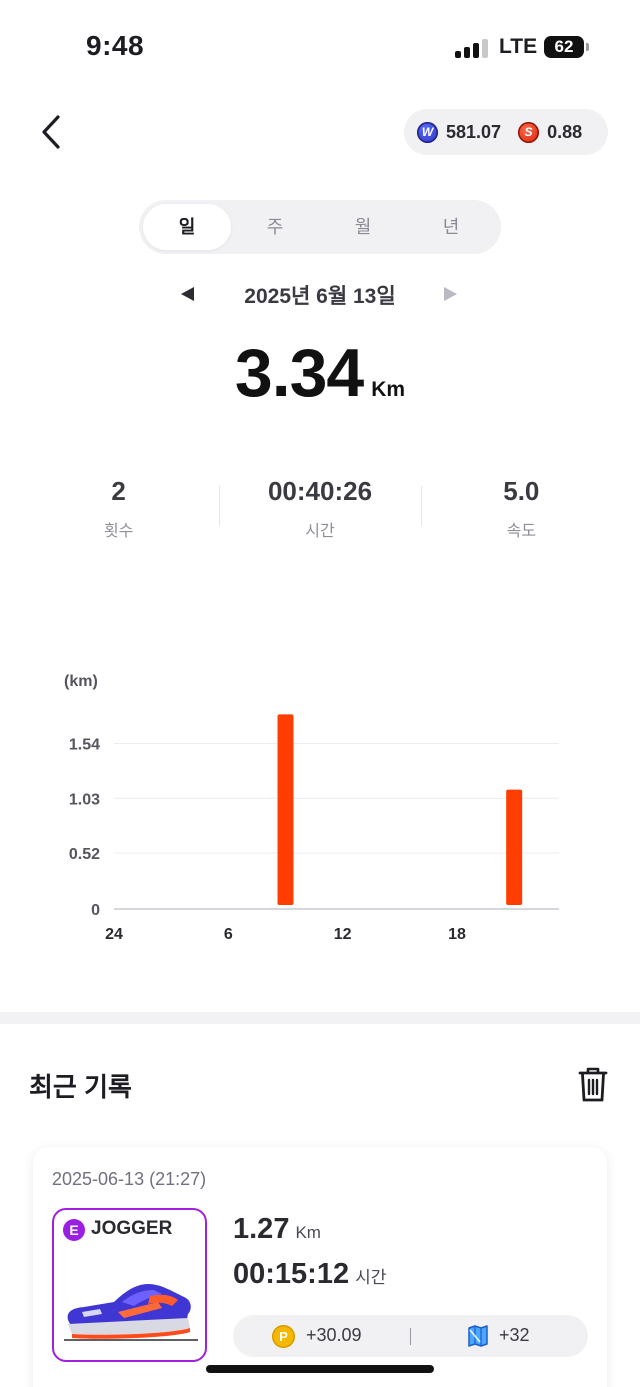 The height and width of the screenshot is (1387, 640). What do you see at coordinates (472, 48) in the screenshot?
I see `signal-strength-icon` at bounding box center [472, 48].